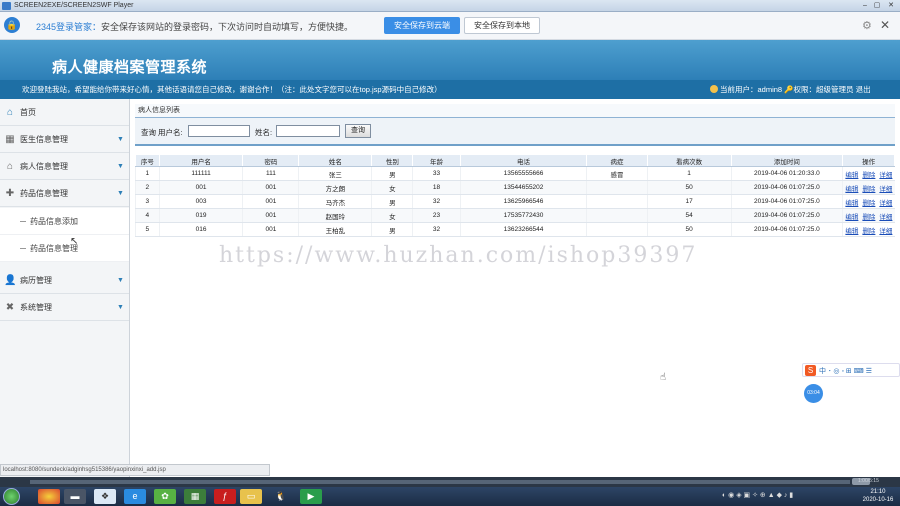 The width and height of the screenshot is (900, 506). I want to click on column-header: 操作, so click(868, 160).